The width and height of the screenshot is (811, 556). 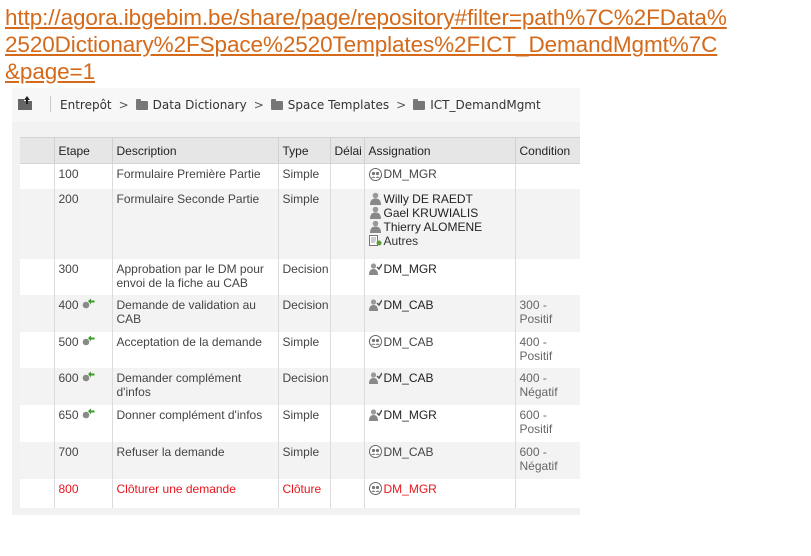 I want to click on others-icon, so click(x=376, y=240).